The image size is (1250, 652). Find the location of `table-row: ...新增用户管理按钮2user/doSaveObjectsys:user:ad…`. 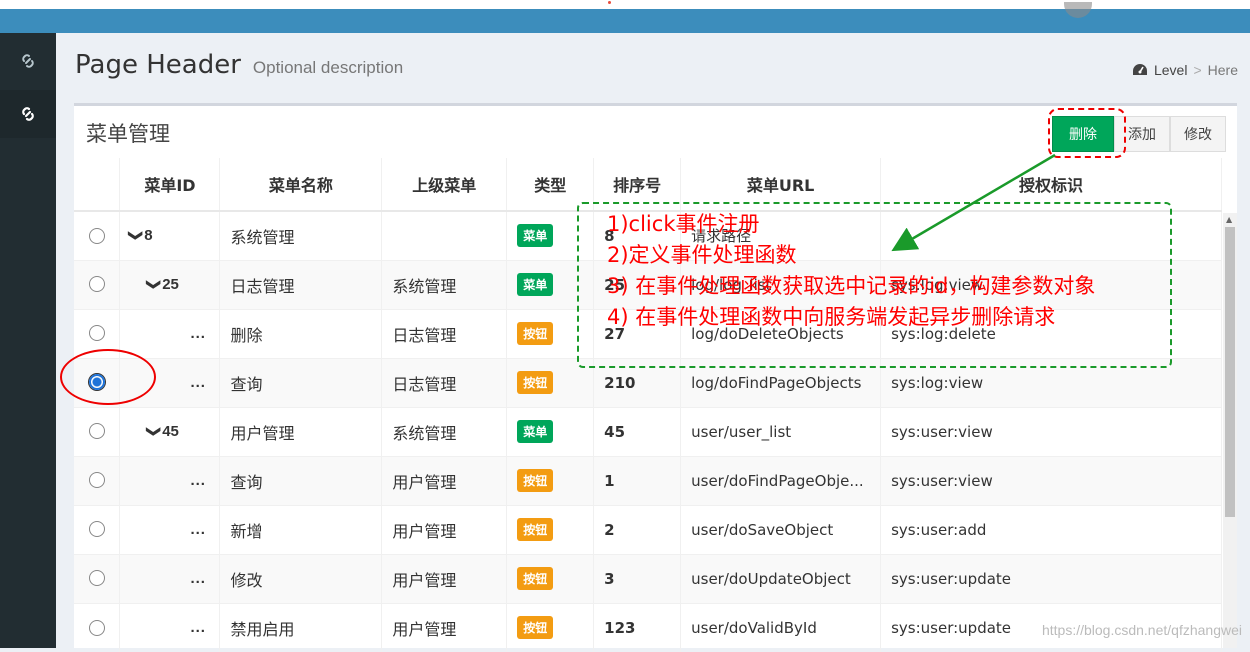

table-row: ...新增用户管理按钮2user/doSaveObjectsys:user:ad… is located at coordinates (648, 529).